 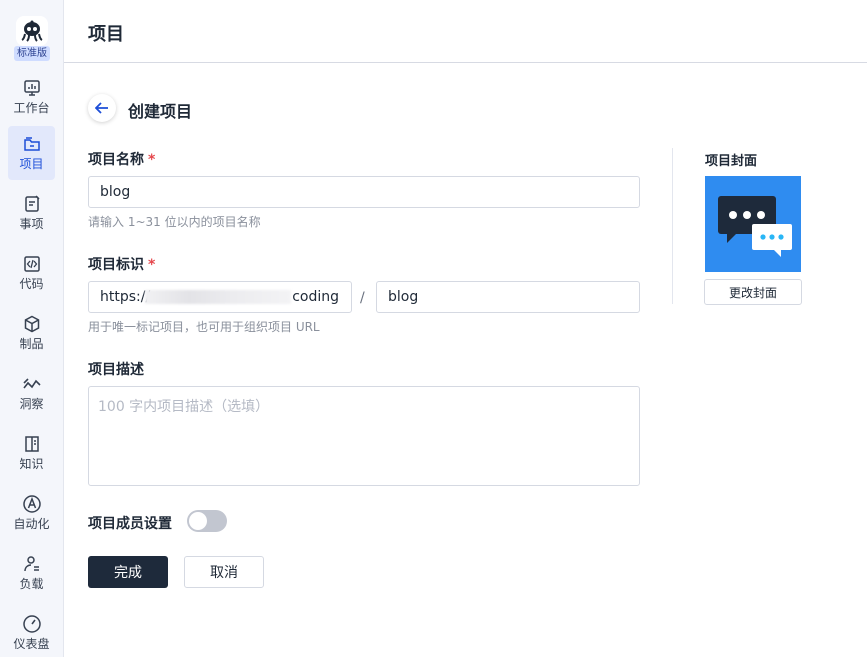 What do you see at coordinates (116, 370) in the screenshot?
I see `project-description-label: 项目描述` at bounding box center [116, 370].